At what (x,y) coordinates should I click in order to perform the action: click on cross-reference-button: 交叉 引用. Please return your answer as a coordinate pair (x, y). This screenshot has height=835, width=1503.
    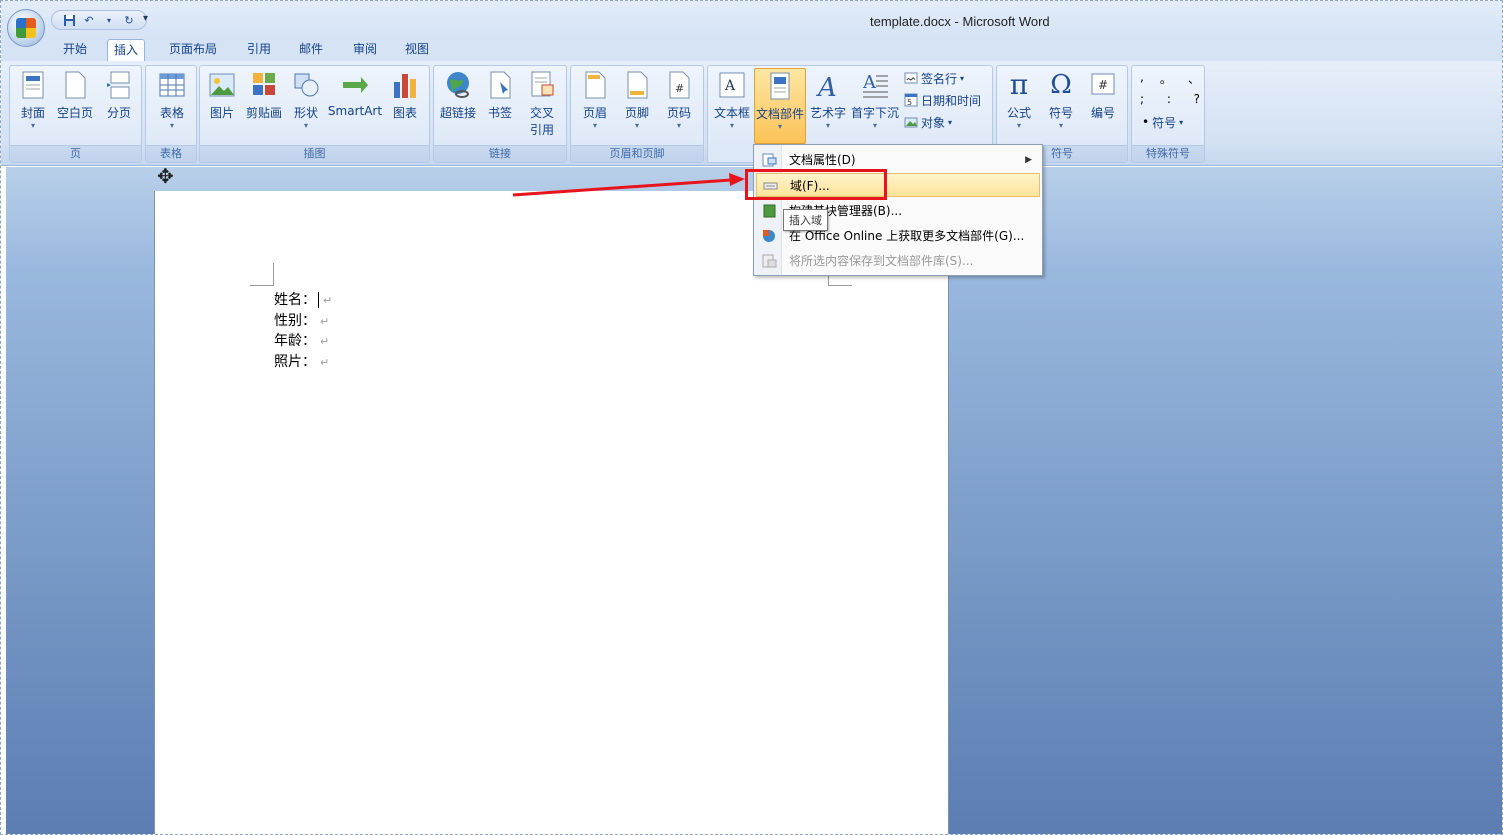
    Looking at the image, I should click on (542, 103).